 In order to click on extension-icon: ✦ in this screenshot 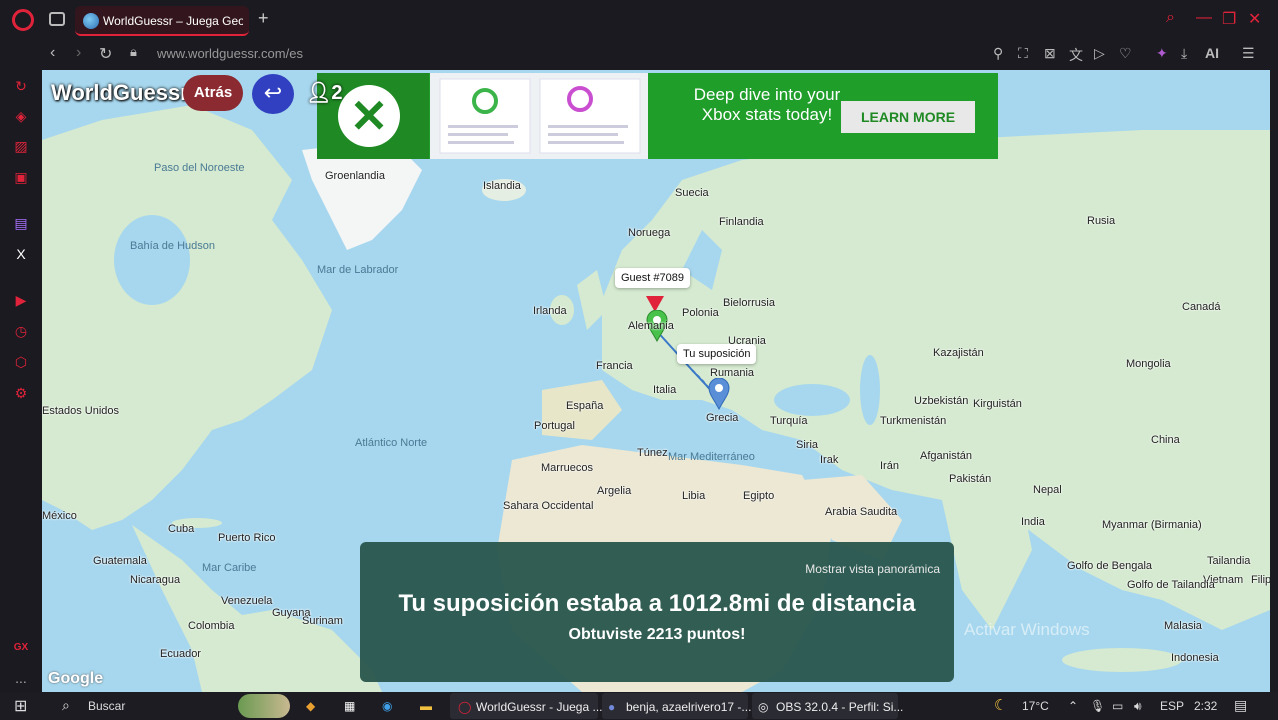, I will do `click(1162, 53)`.